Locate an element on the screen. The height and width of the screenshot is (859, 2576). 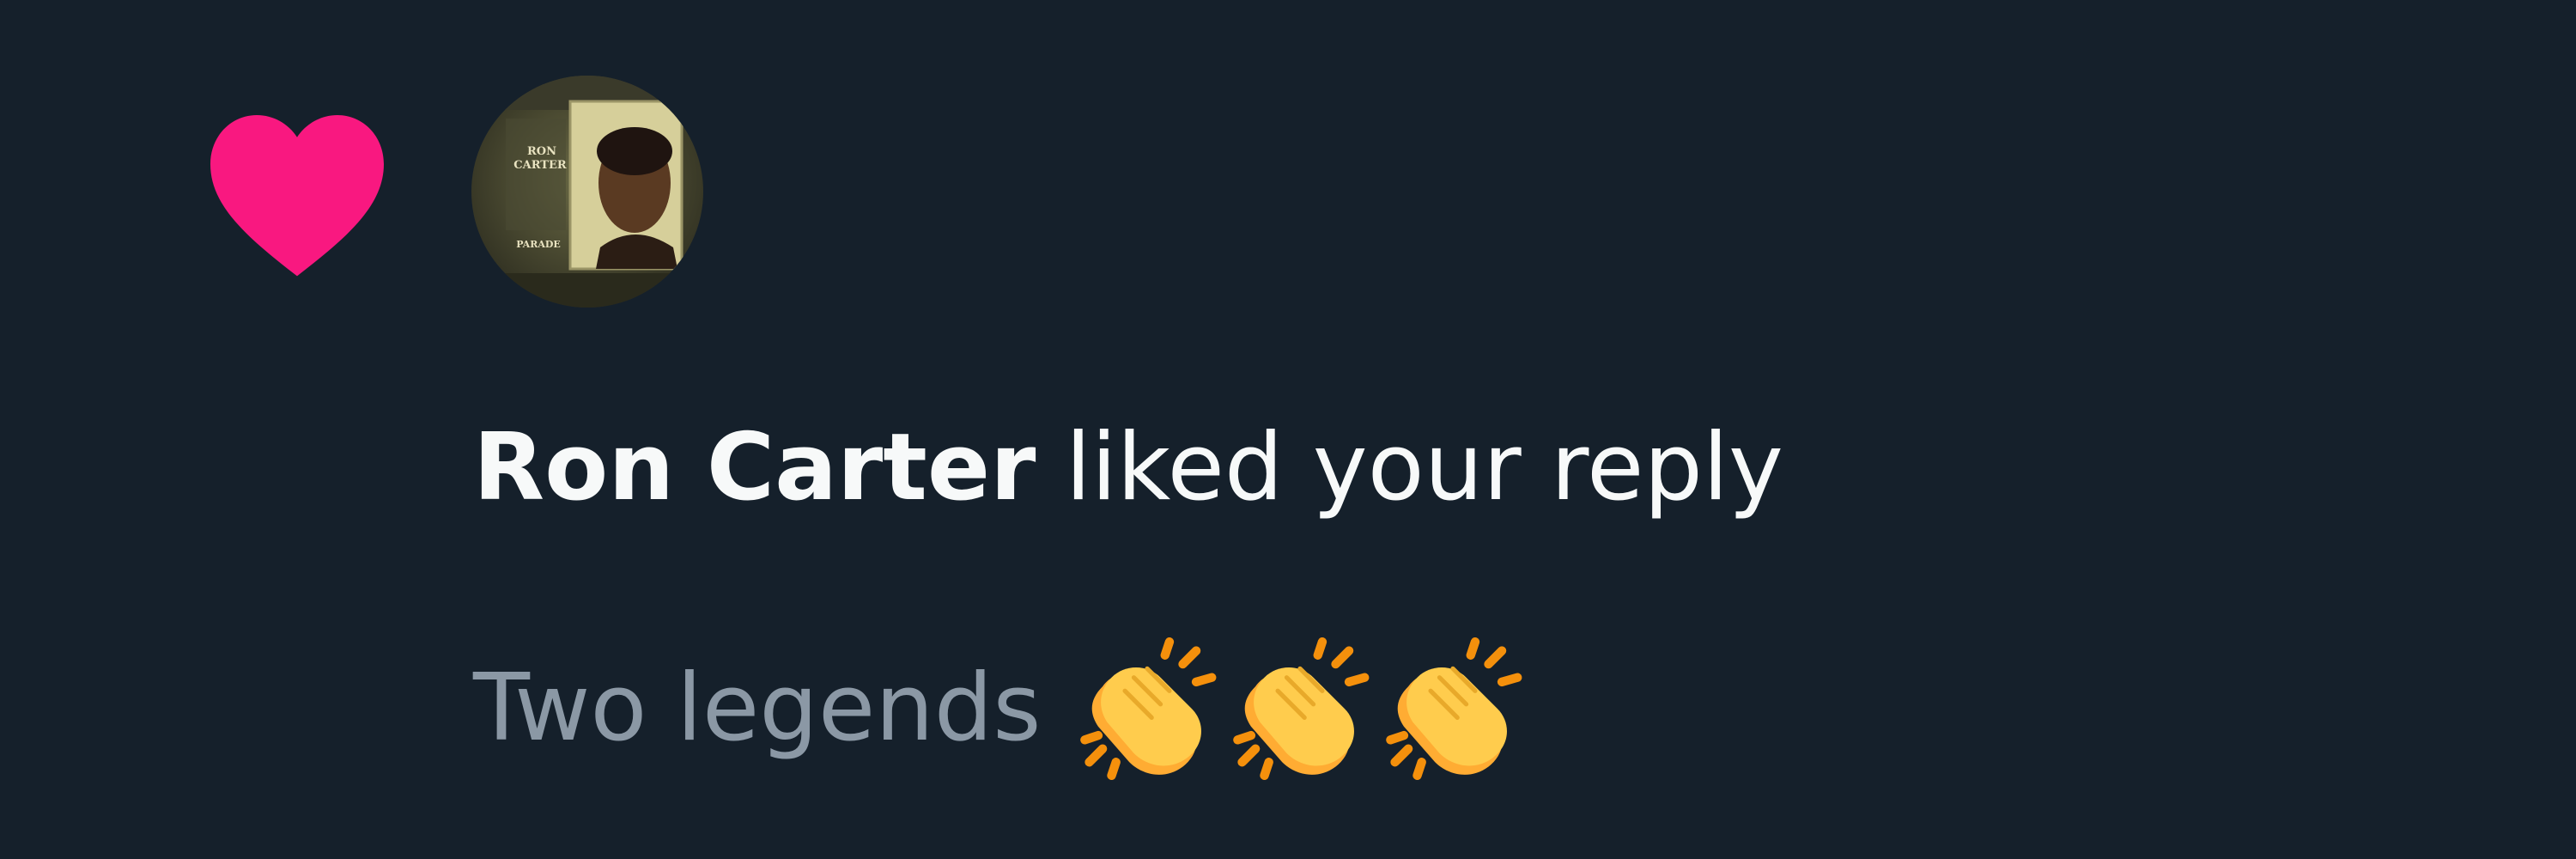
heart-icon is located at coordinates (297, 196).